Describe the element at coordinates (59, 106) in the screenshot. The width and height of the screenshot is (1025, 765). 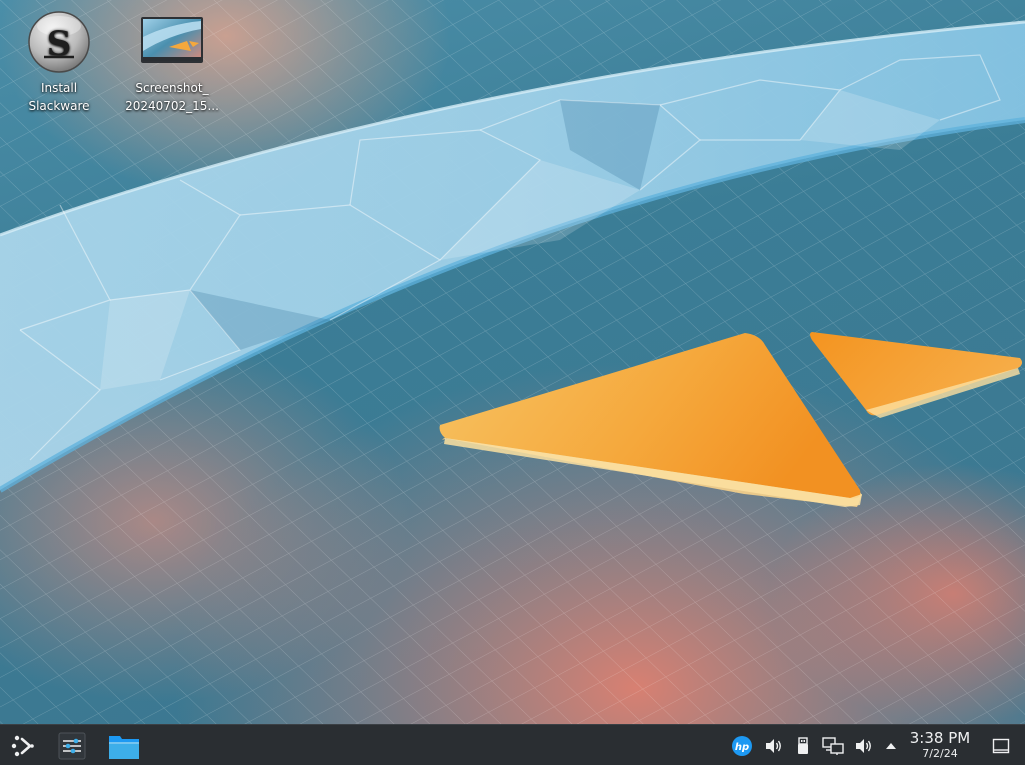
I see `desktop-icon-label-line2: Slackware` at that location.